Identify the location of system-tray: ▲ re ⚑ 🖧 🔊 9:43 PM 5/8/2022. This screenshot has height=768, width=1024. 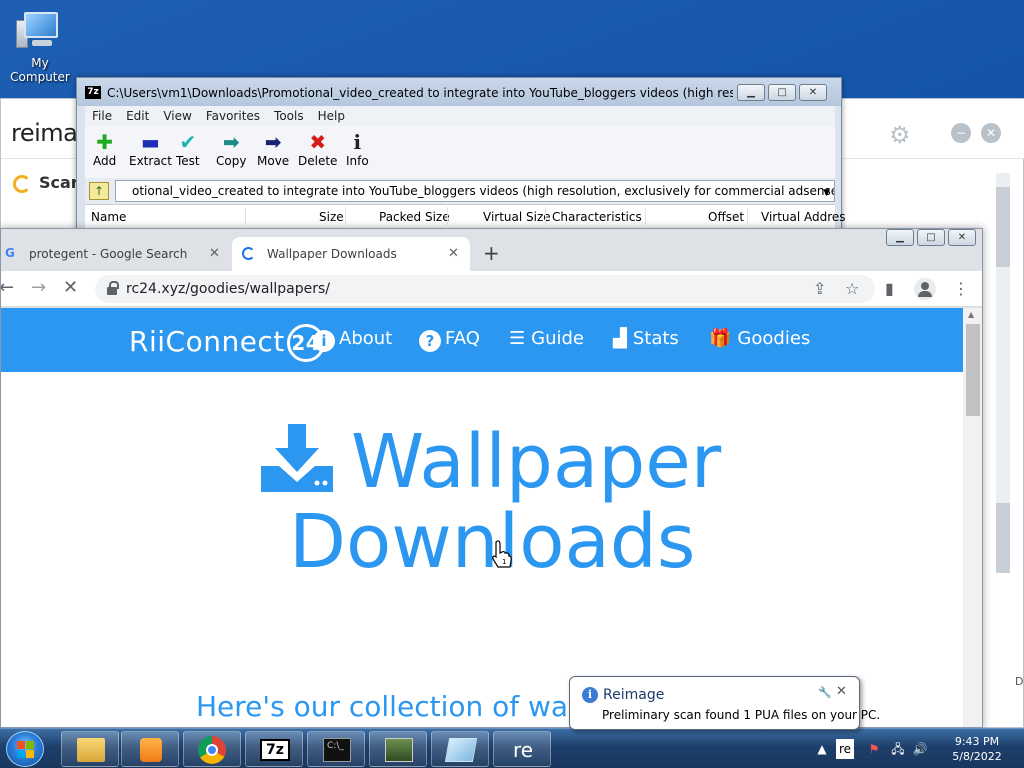
(918, 748).